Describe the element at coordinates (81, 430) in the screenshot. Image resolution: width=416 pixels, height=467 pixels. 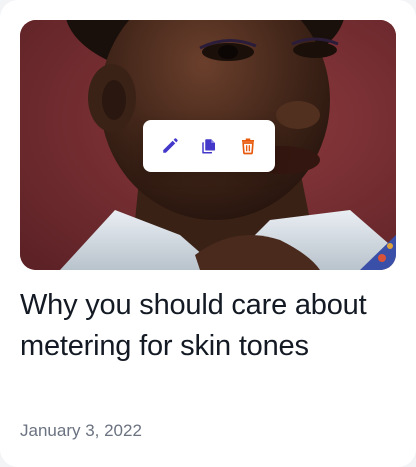
I see `publish-date: January 3, 2022` at that location.